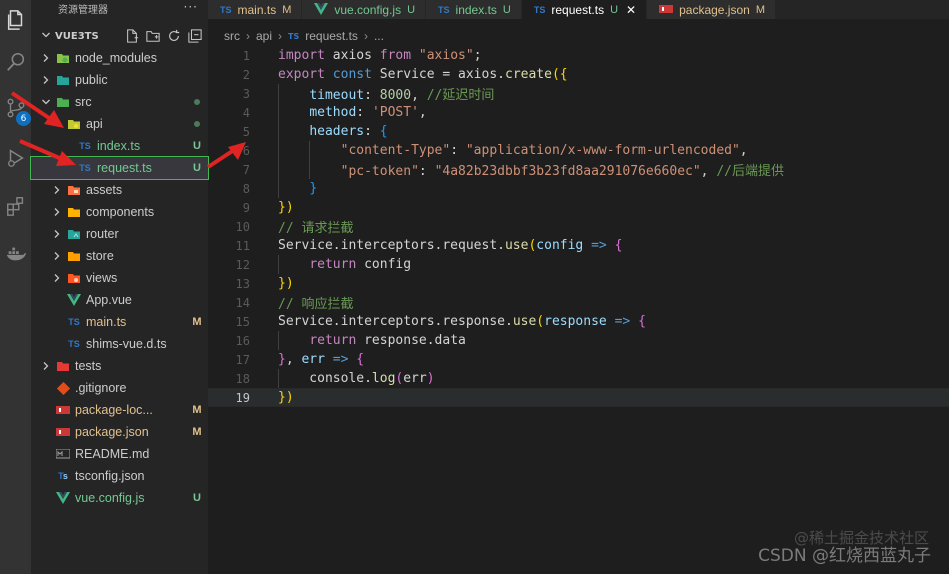 The height and width of the screenshot is (574, 949). Describe the element at coordinates (578, 264) in the screenshot. I see `code-line: 12 return config` at that location.